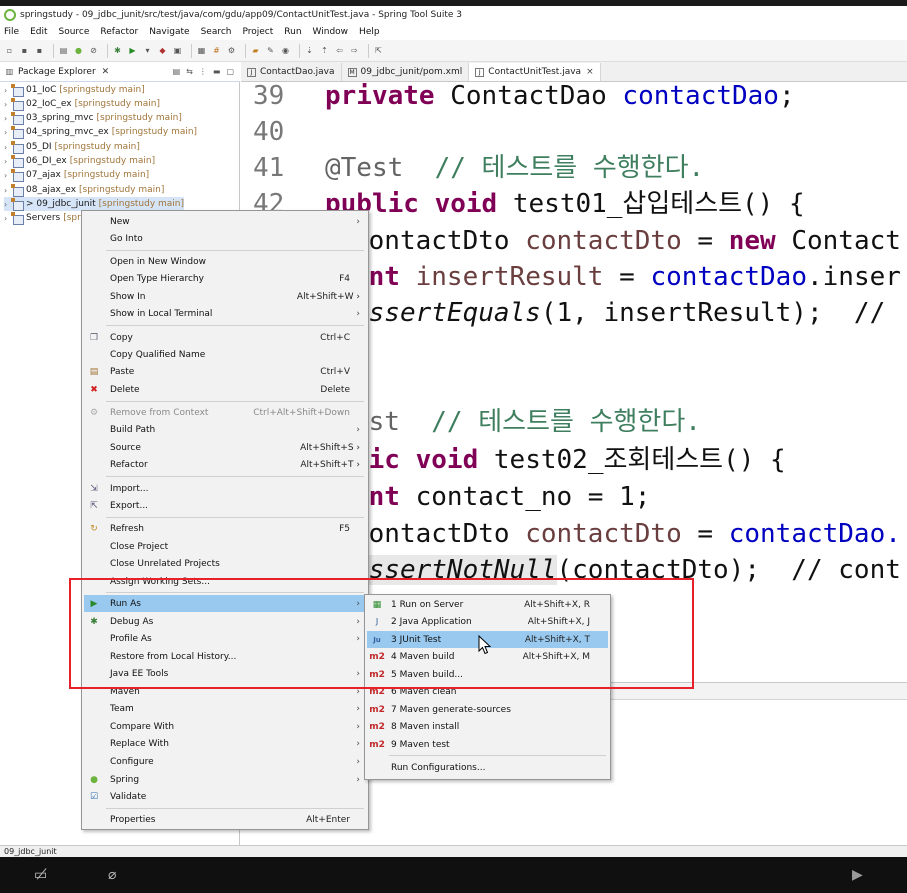 The width and height of the screenshot is (907, 893). I want to click on back-icon: ⇦, so click(339, 50).